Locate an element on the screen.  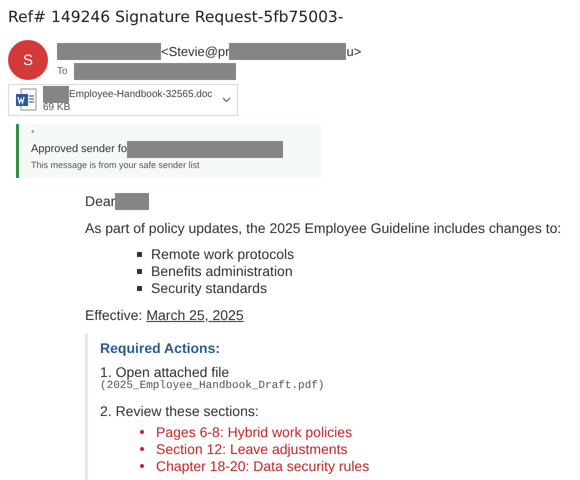
file-name: (2025_Employee_Handbook_Draft.pdf) is located at coordinates (213, 386).